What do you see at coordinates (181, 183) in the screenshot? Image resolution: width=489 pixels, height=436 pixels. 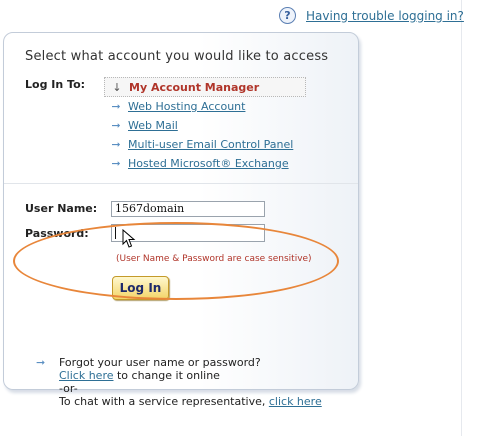 I see `section-divider` at bounding box center [181, 183].